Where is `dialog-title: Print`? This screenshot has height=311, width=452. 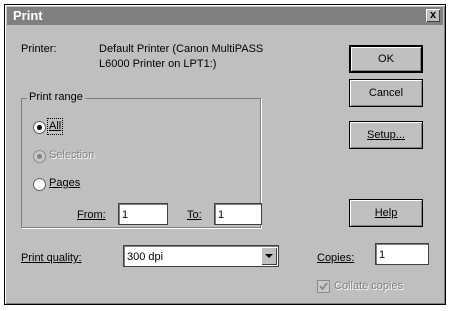 dialog-title: Print is located at coordinates (28, 15).